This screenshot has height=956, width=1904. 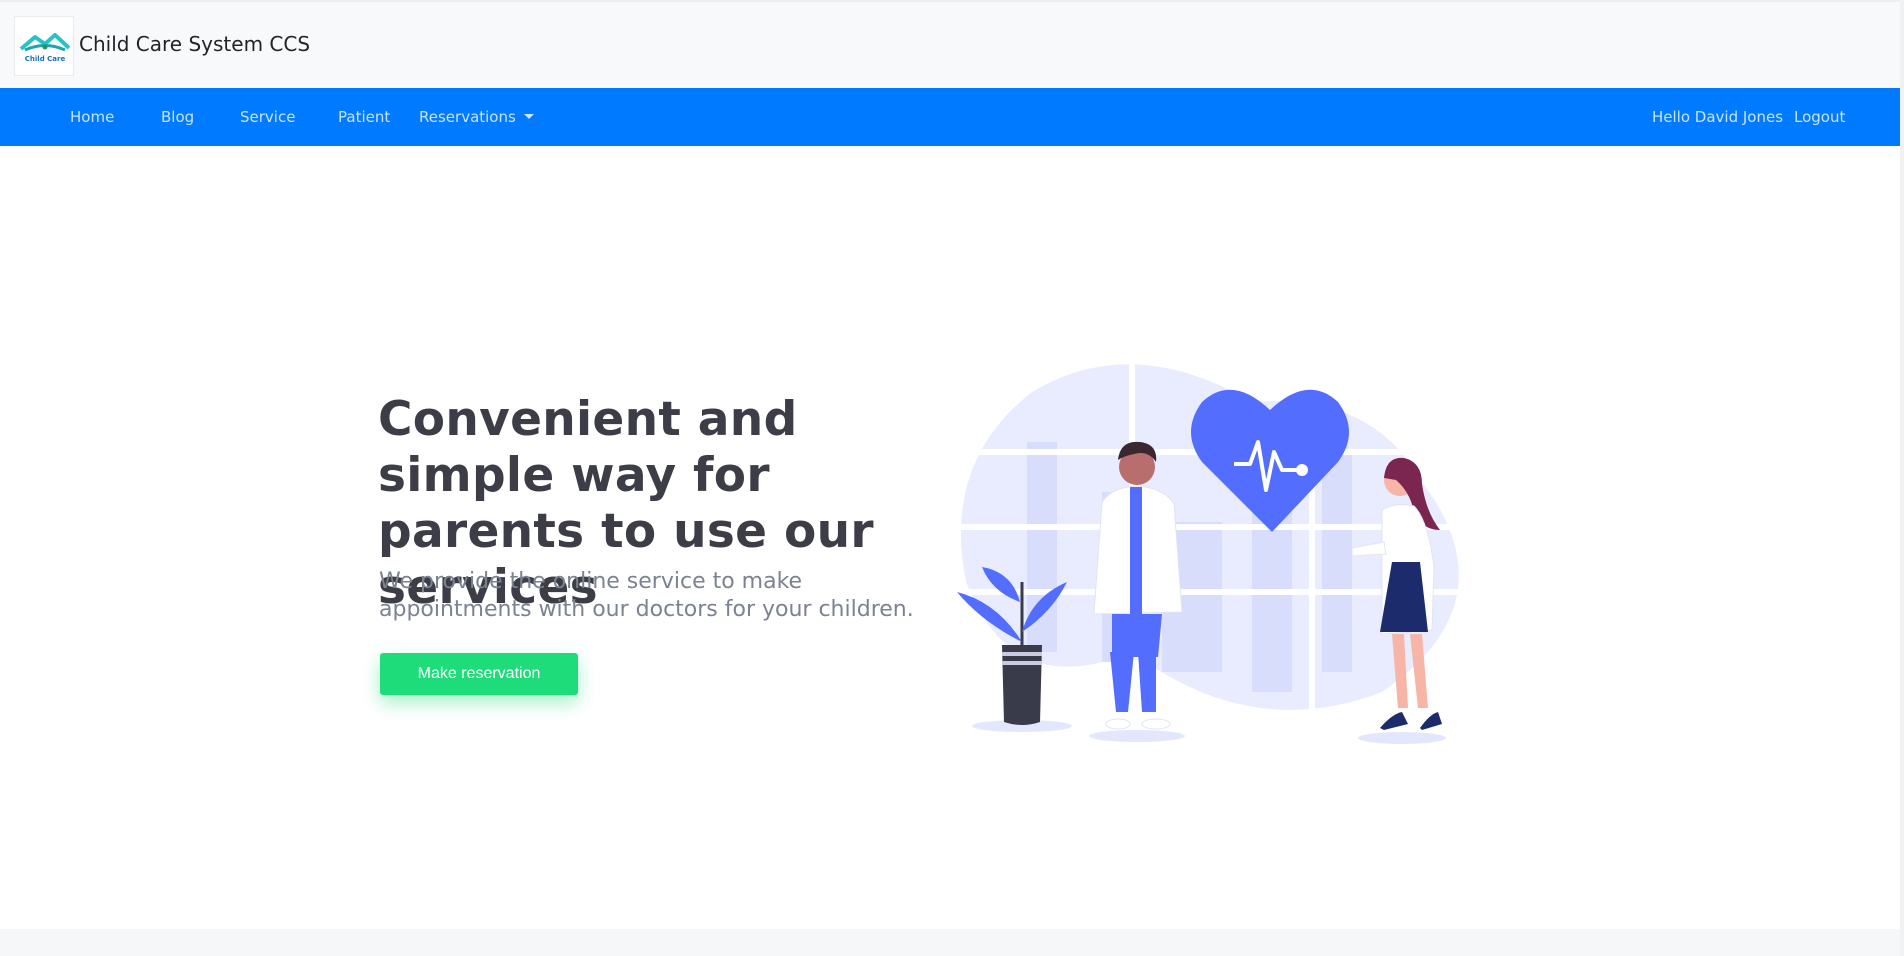 What do you see at coordinates (267, 117) in the screenshot?
I see `nav-service: Service` at bounding box center [267, 117].